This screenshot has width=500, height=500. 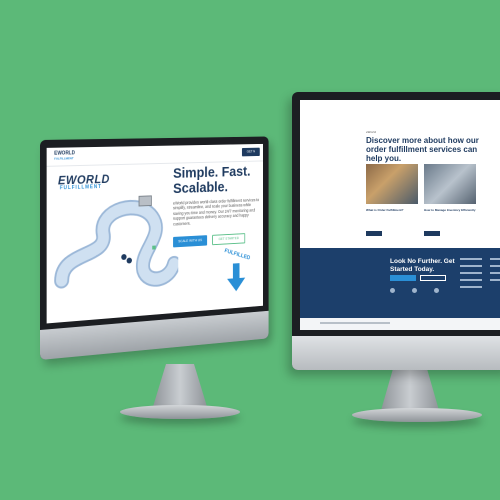 I want to click on inventory-photo, so click(x=450, y=184).